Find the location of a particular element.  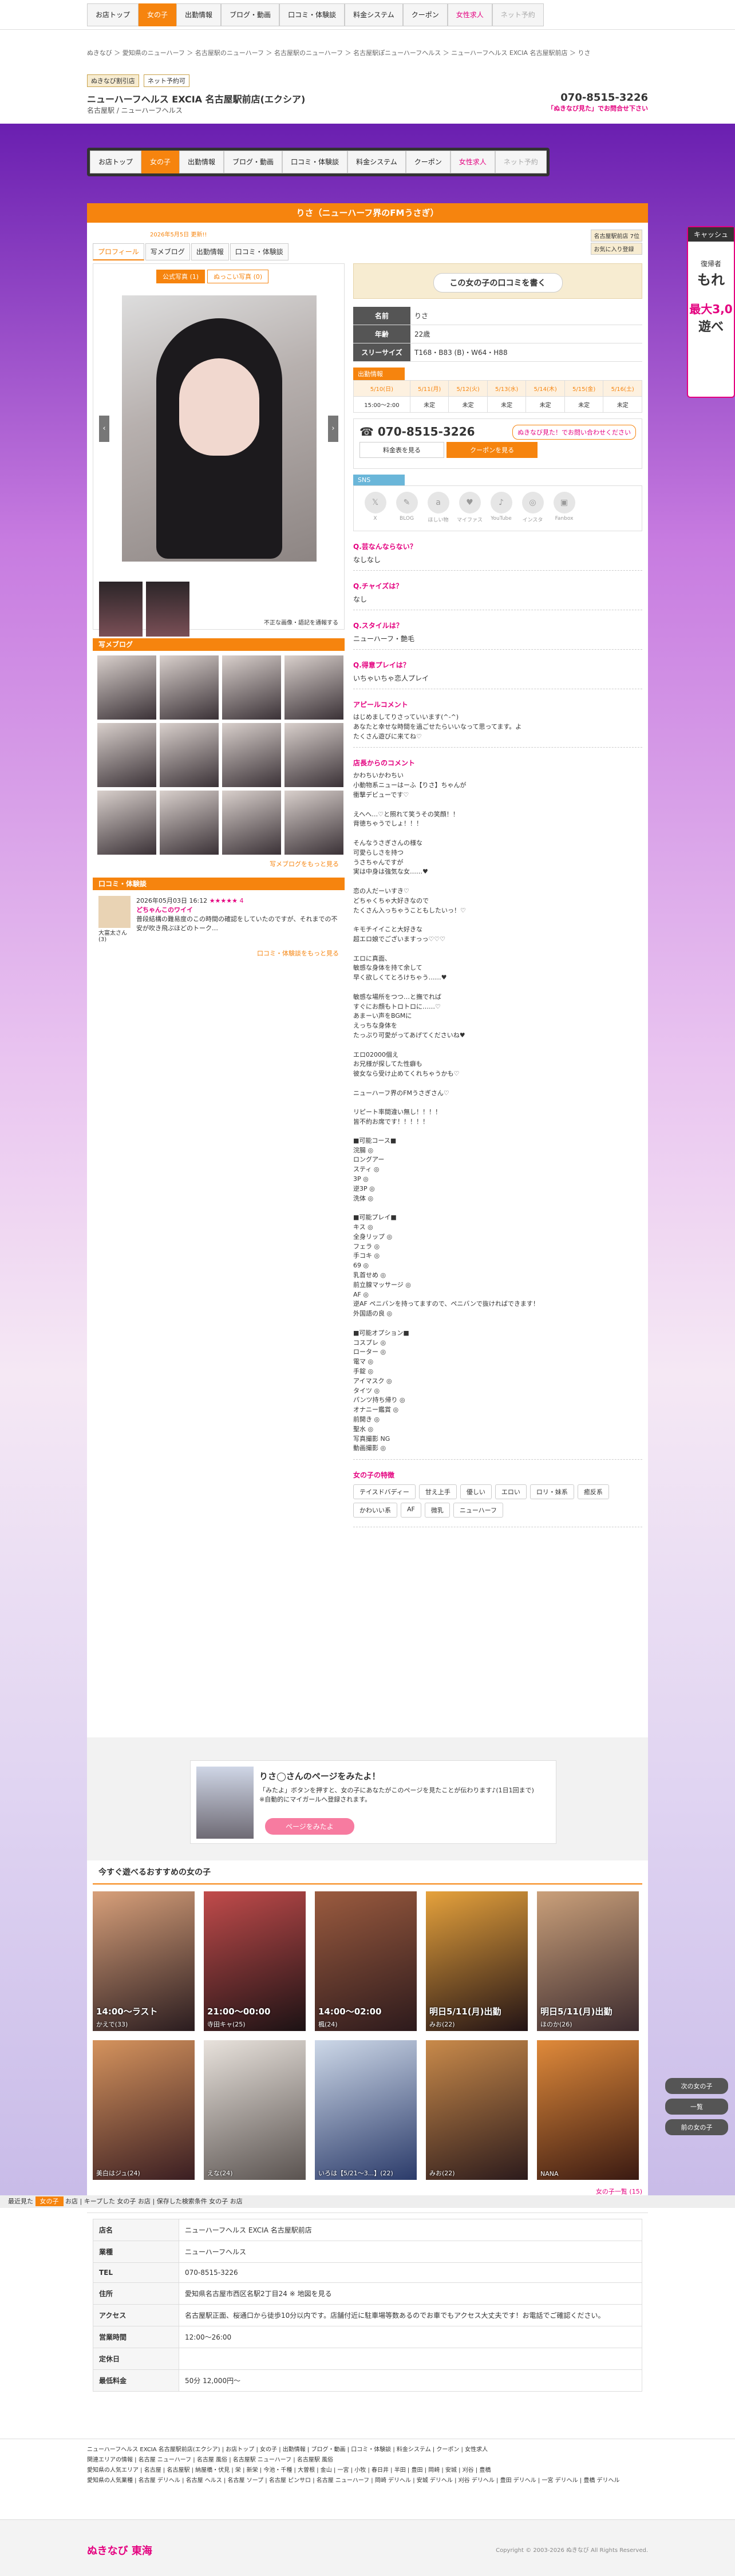

sns-myfans: ♥ マイファス is located at coordinates (469, 508).